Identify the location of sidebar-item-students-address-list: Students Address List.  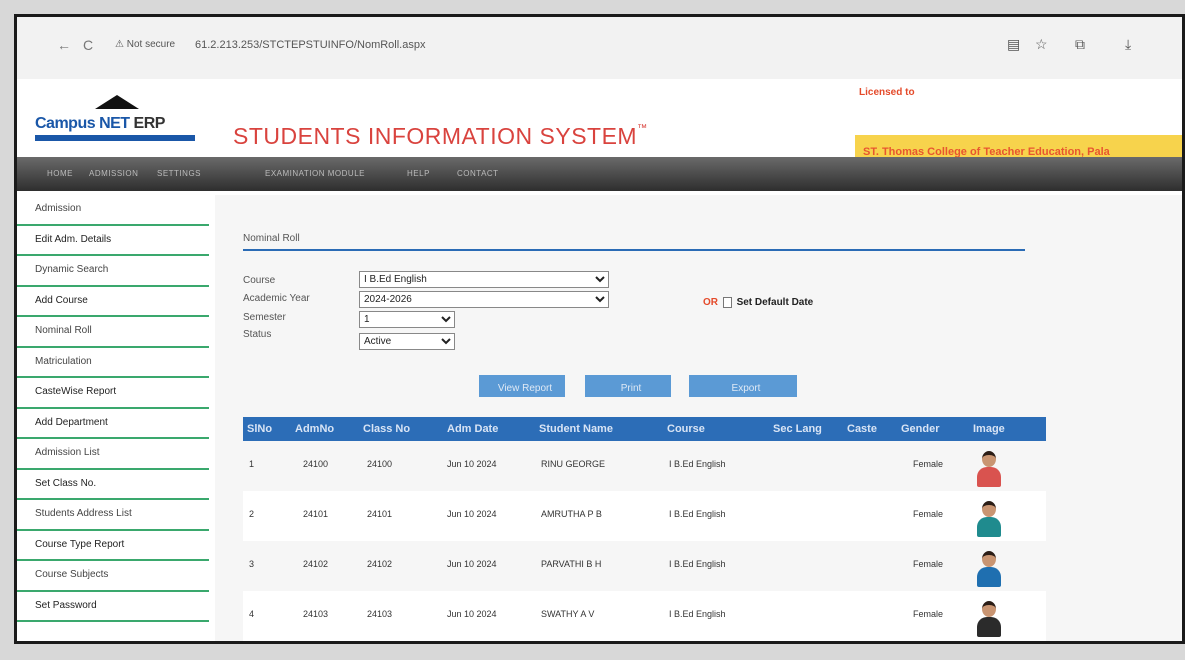
(113, 515).